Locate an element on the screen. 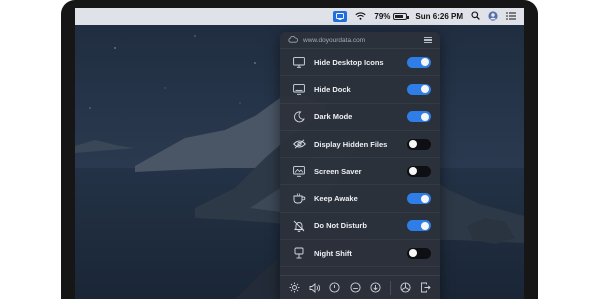 Image resolution: width=600 pixels, height=299 pixels. toggle-row-hide-desktop-icons: Hide Desktop Icons is located at coordinates (360, 63).